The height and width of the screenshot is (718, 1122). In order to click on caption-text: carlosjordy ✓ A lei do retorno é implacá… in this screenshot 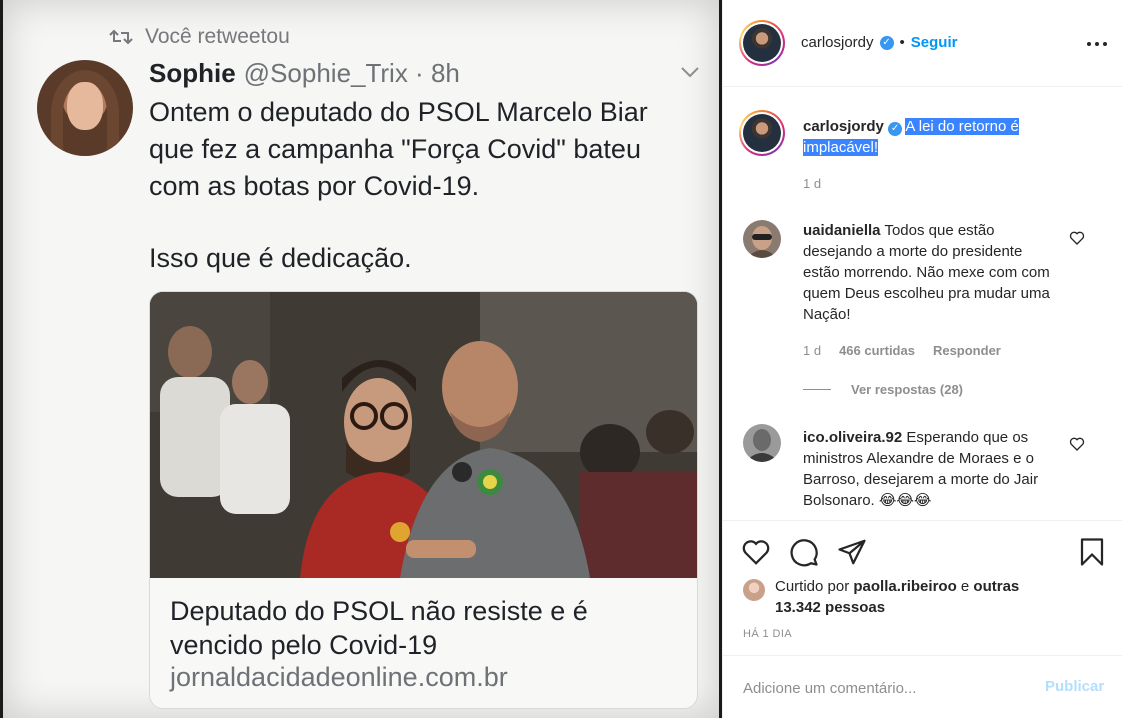, I will do `click(938, 137)`.